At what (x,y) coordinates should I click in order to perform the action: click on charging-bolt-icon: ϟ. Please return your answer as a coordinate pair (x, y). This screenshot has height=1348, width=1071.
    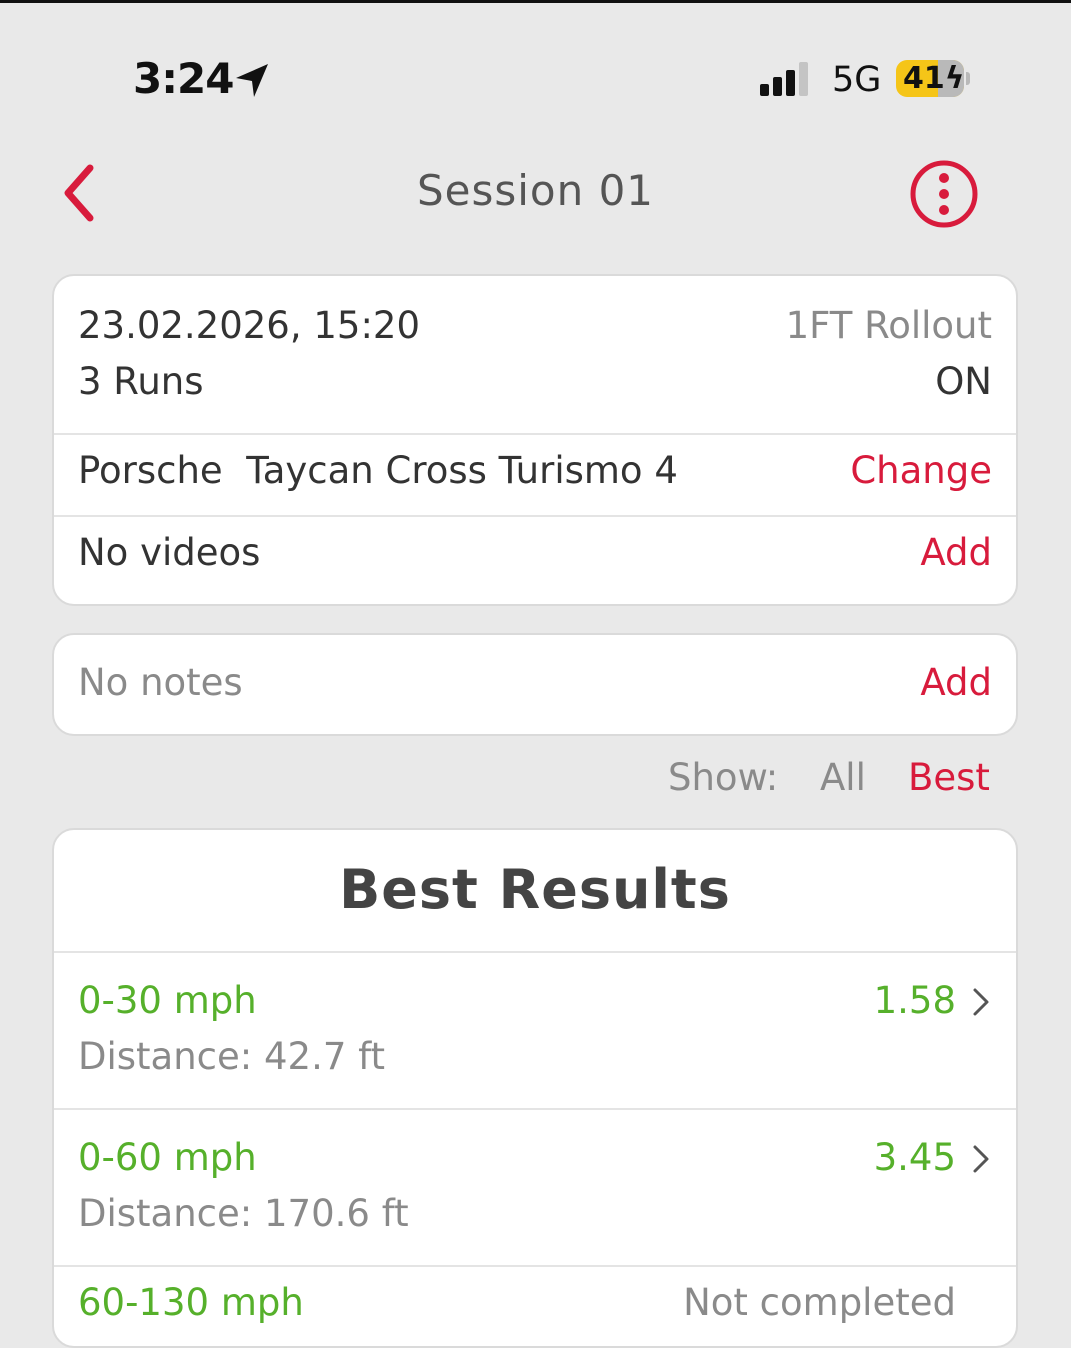
    Looking at the image, I should click on (954, 78).